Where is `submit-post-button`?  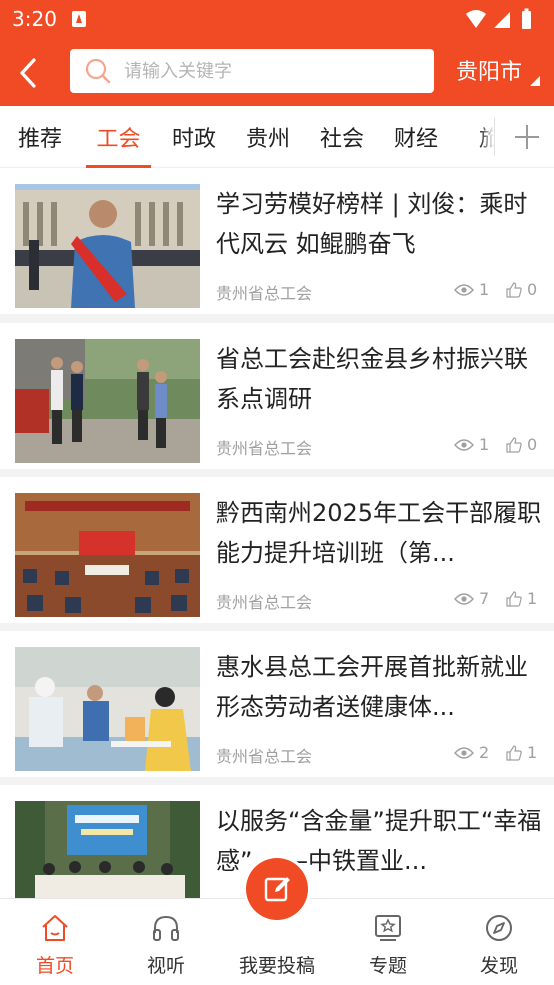 submit-post-button is located at coordinates (277, 889).